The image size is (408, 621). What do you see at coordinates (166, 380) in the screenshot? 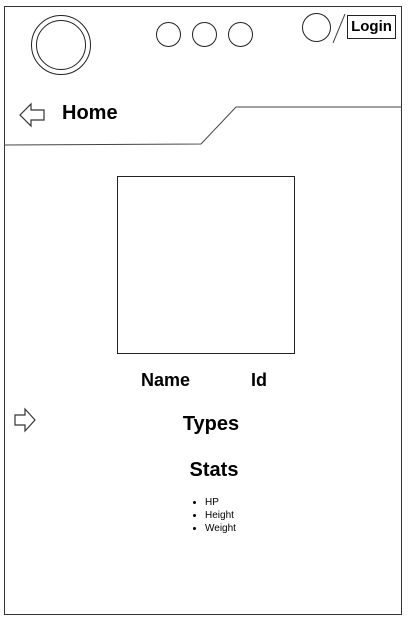
I see `name-label: Name` at bounding box center [166, 380].